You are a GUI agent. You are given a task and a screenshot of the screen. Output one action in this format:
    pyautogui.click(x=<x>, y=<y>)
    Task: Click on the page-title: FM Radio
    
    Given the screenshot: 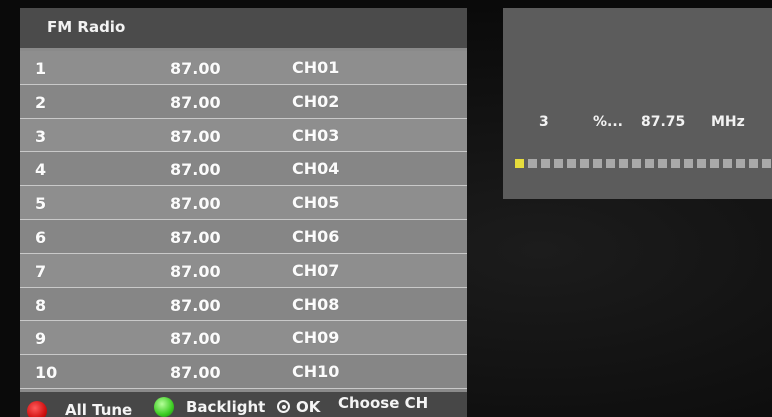 What is the action you would take?
    pyautogui.click(x=86, y=27)
    